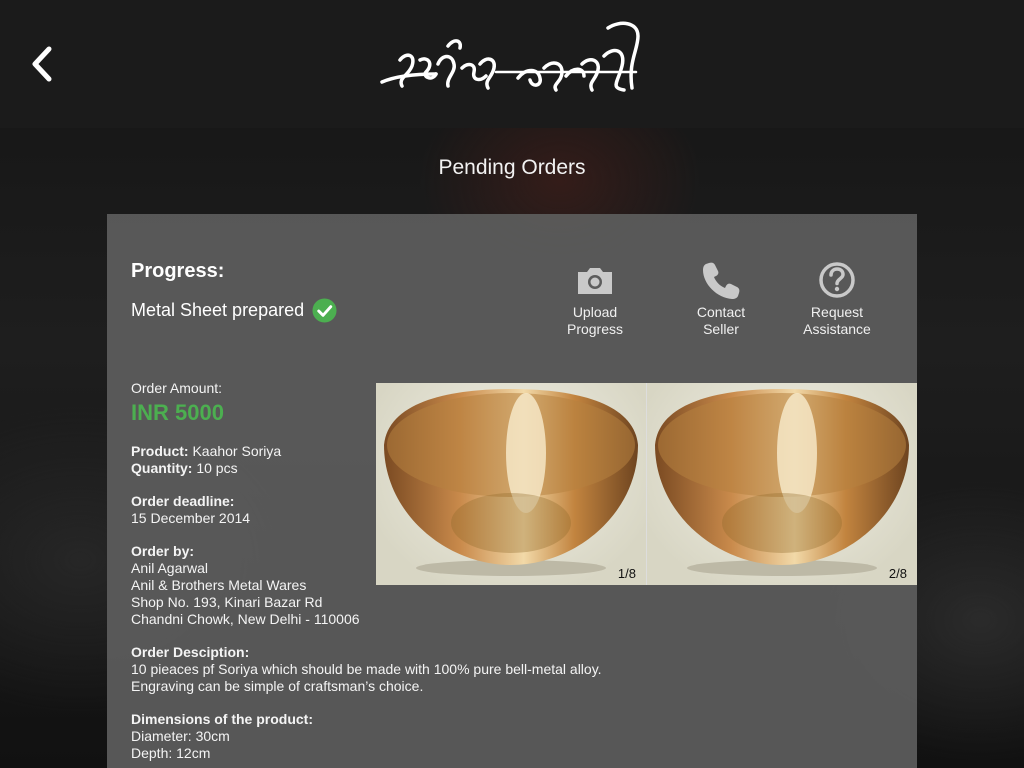  Describe the element at coordinates (837, 312) in the screenshot. I see `request-label-line1: Request` at that location.